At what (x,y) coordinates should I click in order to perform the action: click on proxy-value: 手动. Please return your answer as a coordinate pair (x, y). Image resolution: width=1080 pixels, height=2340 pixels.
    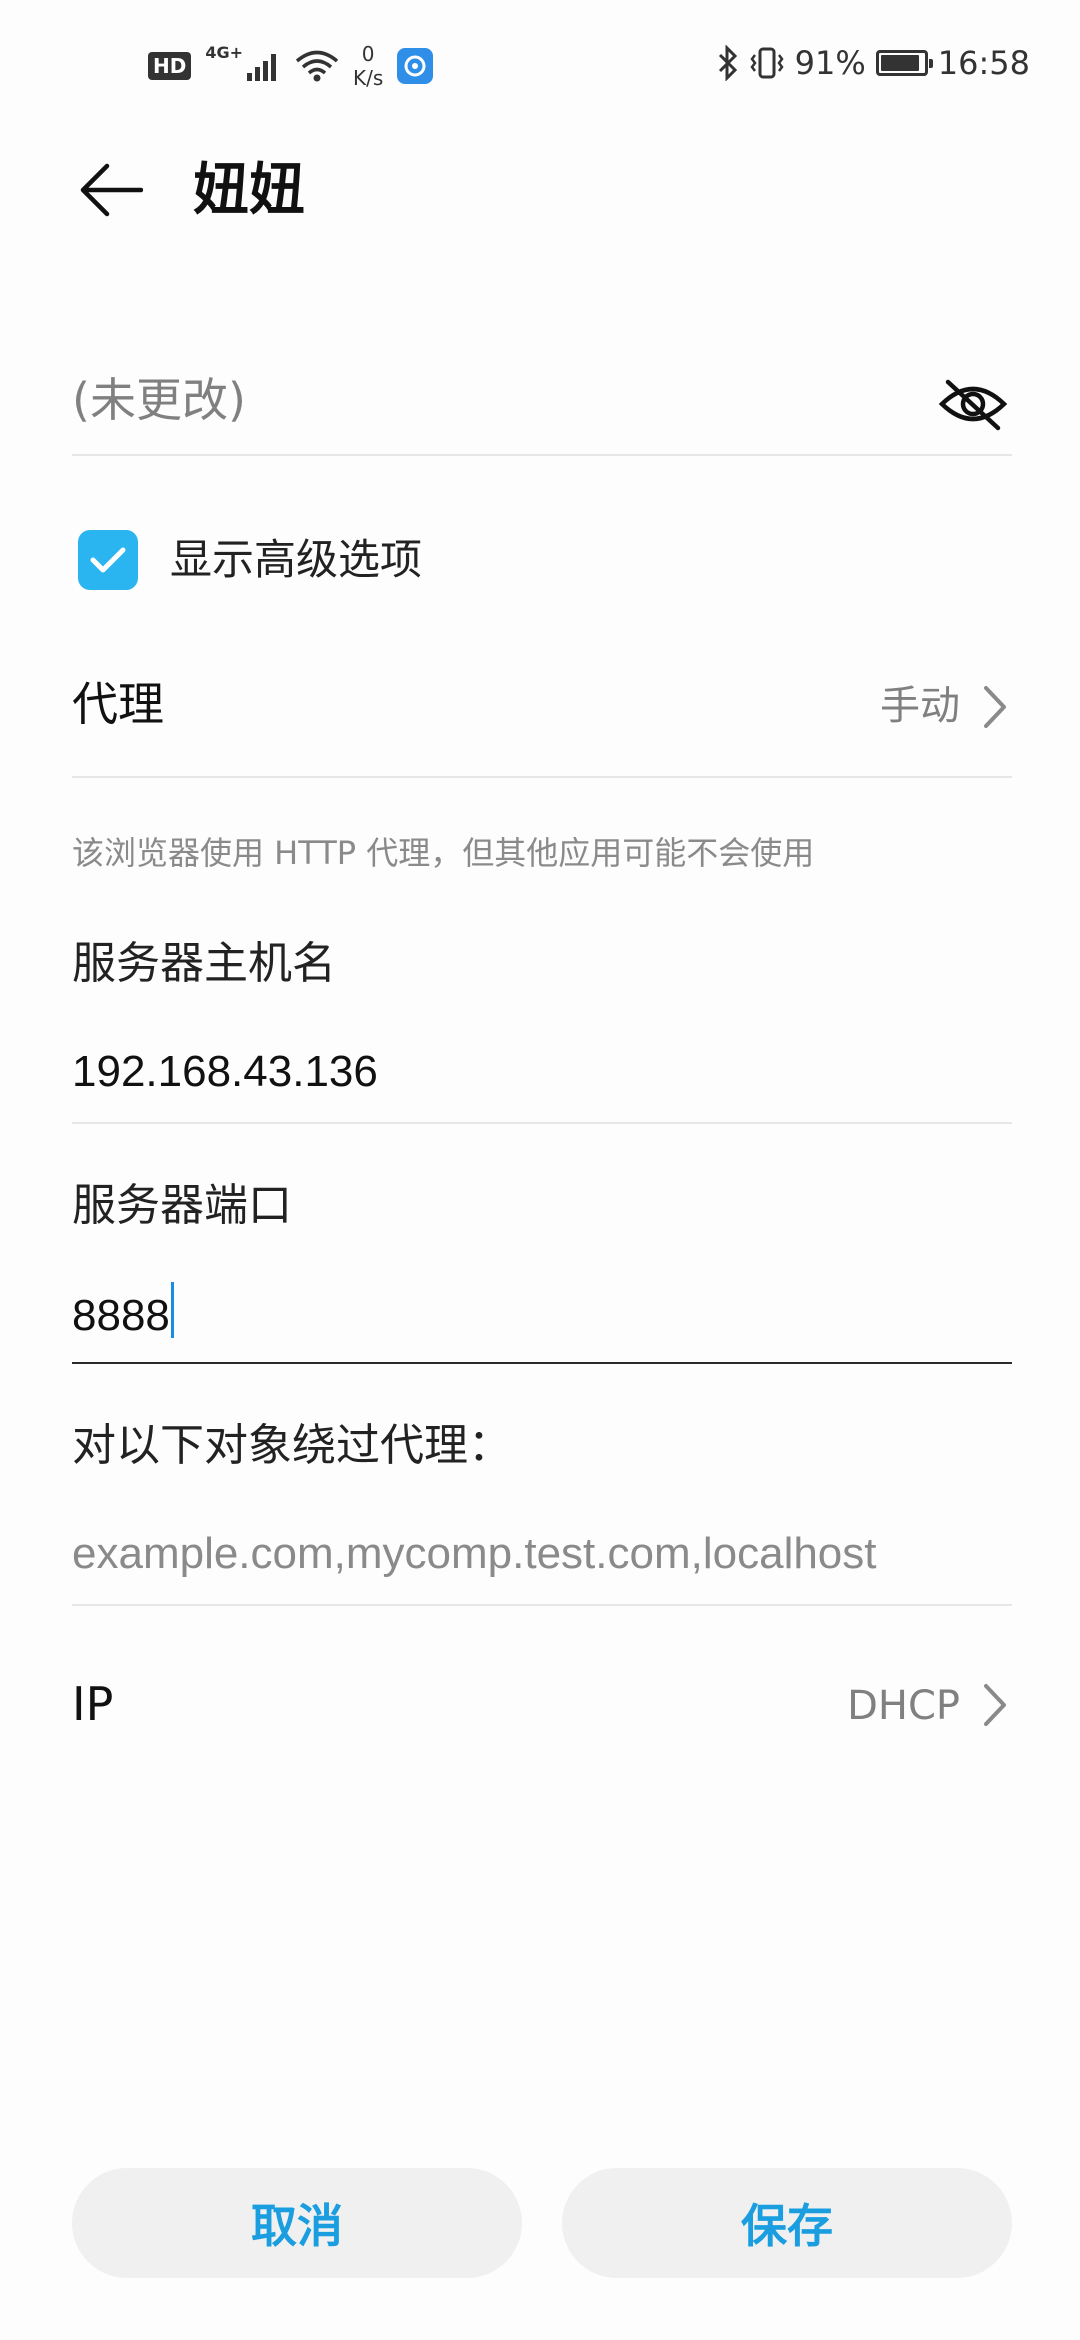
    Looking at the image, I should click on (920, 706).